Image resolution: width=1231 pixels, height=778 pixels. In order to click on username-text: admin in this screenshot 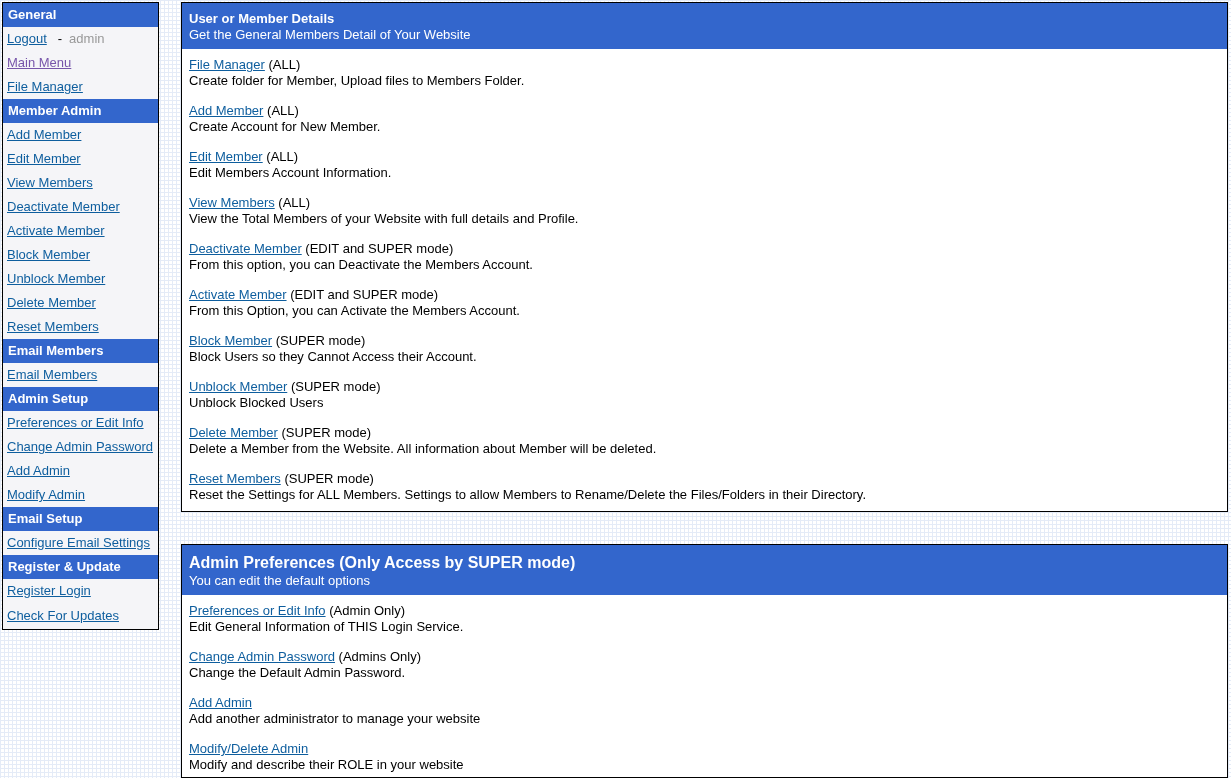, I will do `click(87, 39)`.